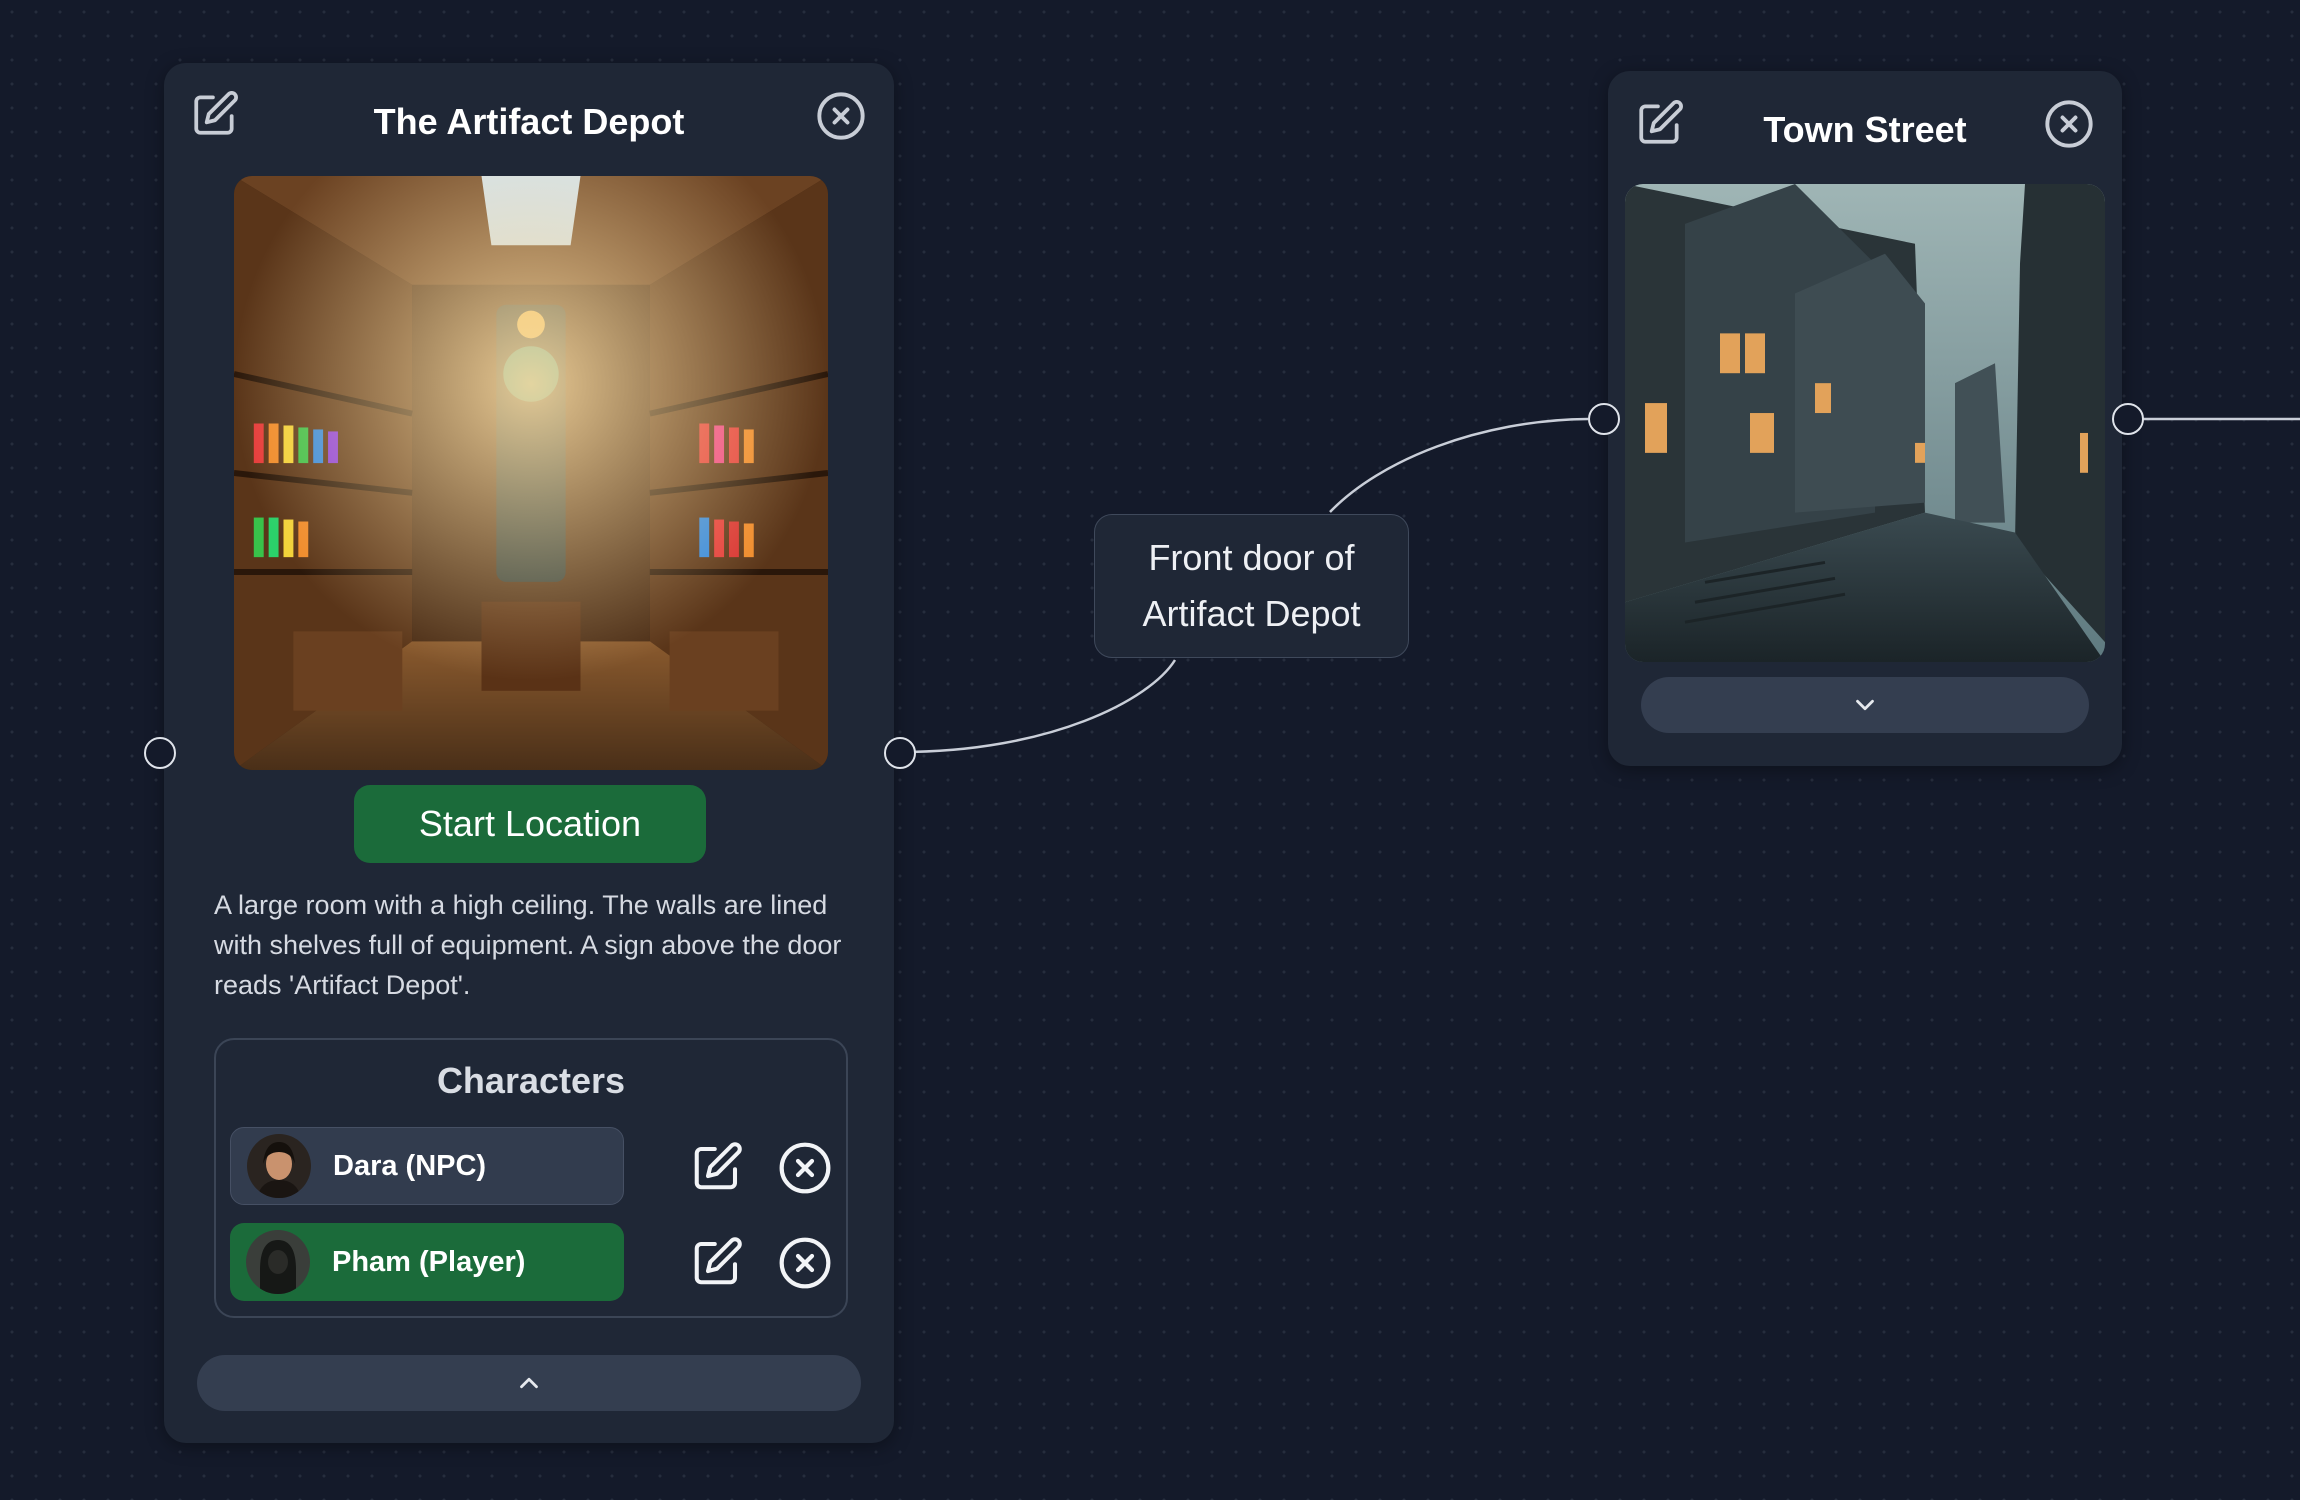  What do you see at coordinates (529, 121) in the screenshot?
I see `node-title: The Artifact Depot` at bounding box center [529, 121].